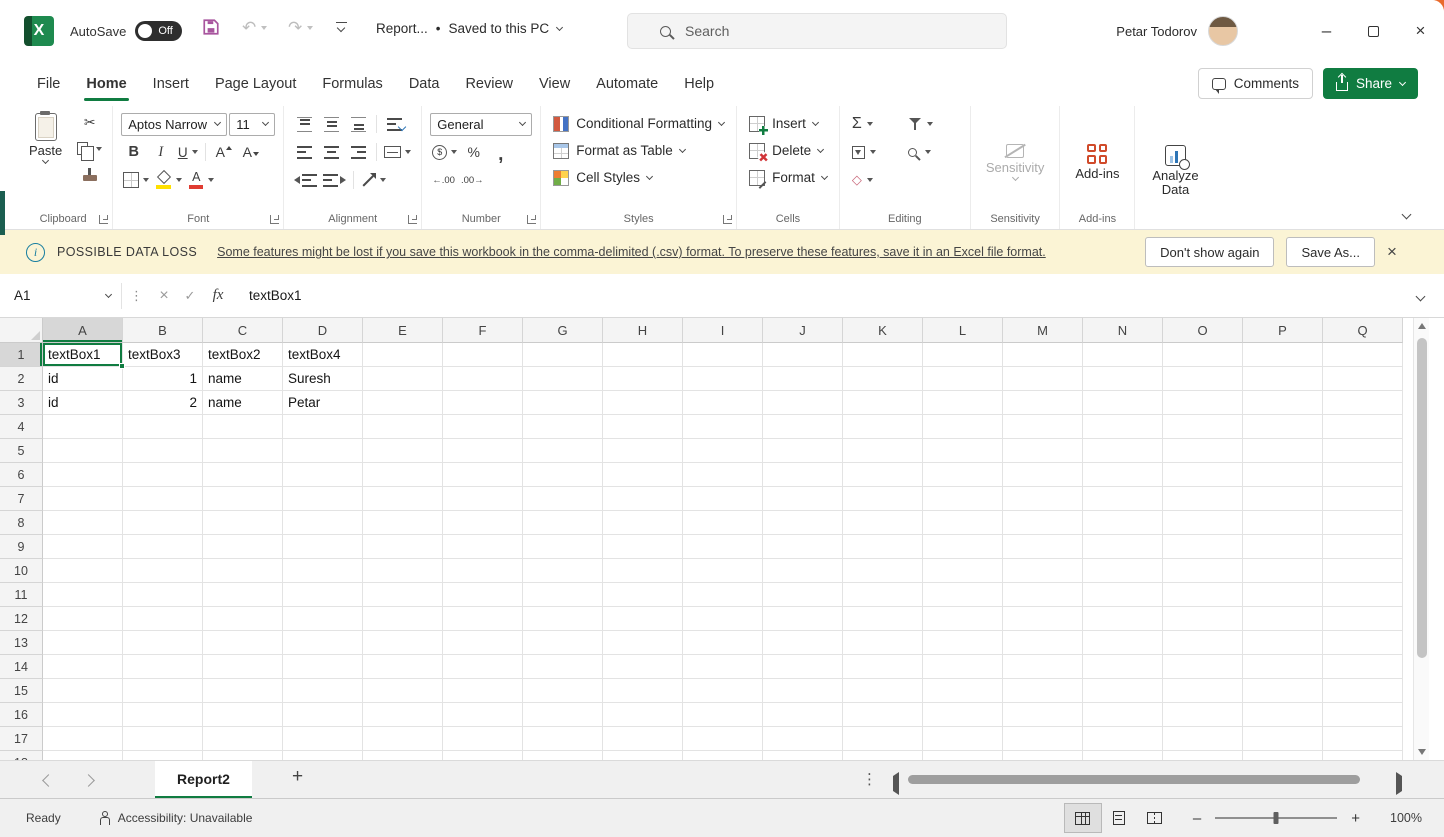 This screenshot has width=1444, height=837. Describe the element at coordinates (638, 123) in the screenshot. I see `conditional-formatting-button: Conditional Formatting` at that location.